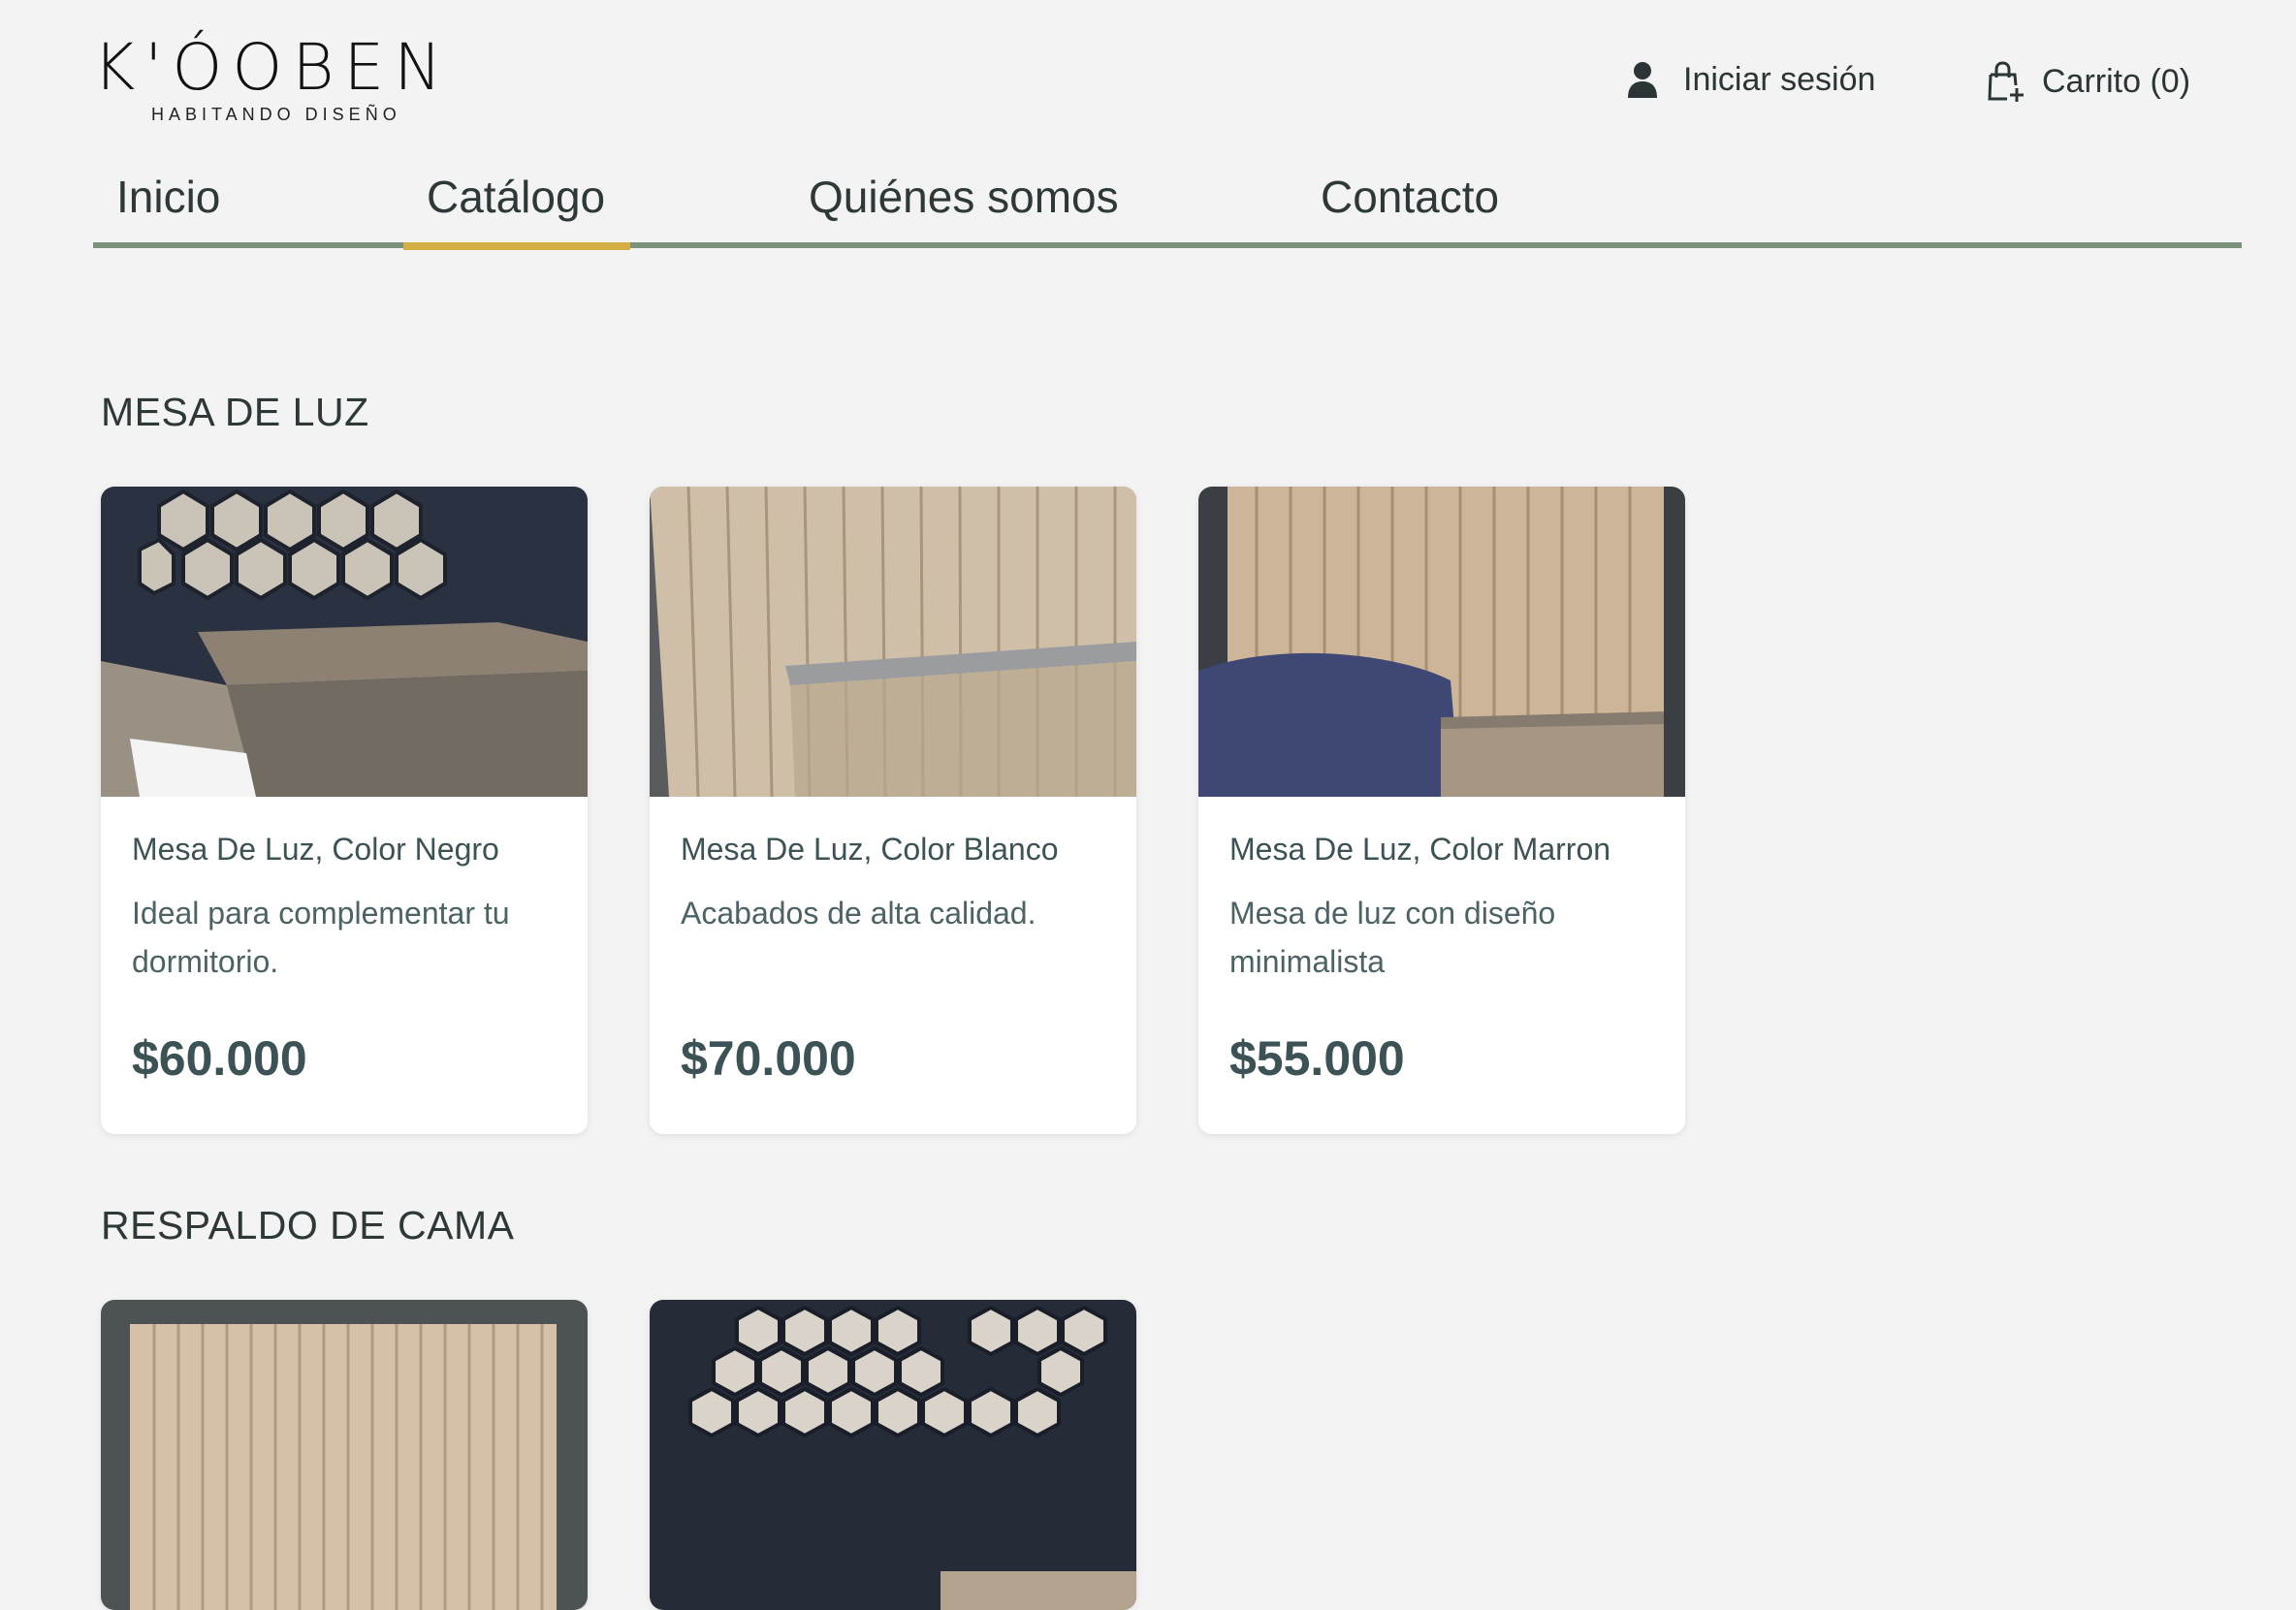 The height and width of the screenshot is (1610, 2296). I want to click on brand-tagline: HABITANDO DISEÑO, so click(276, 115).